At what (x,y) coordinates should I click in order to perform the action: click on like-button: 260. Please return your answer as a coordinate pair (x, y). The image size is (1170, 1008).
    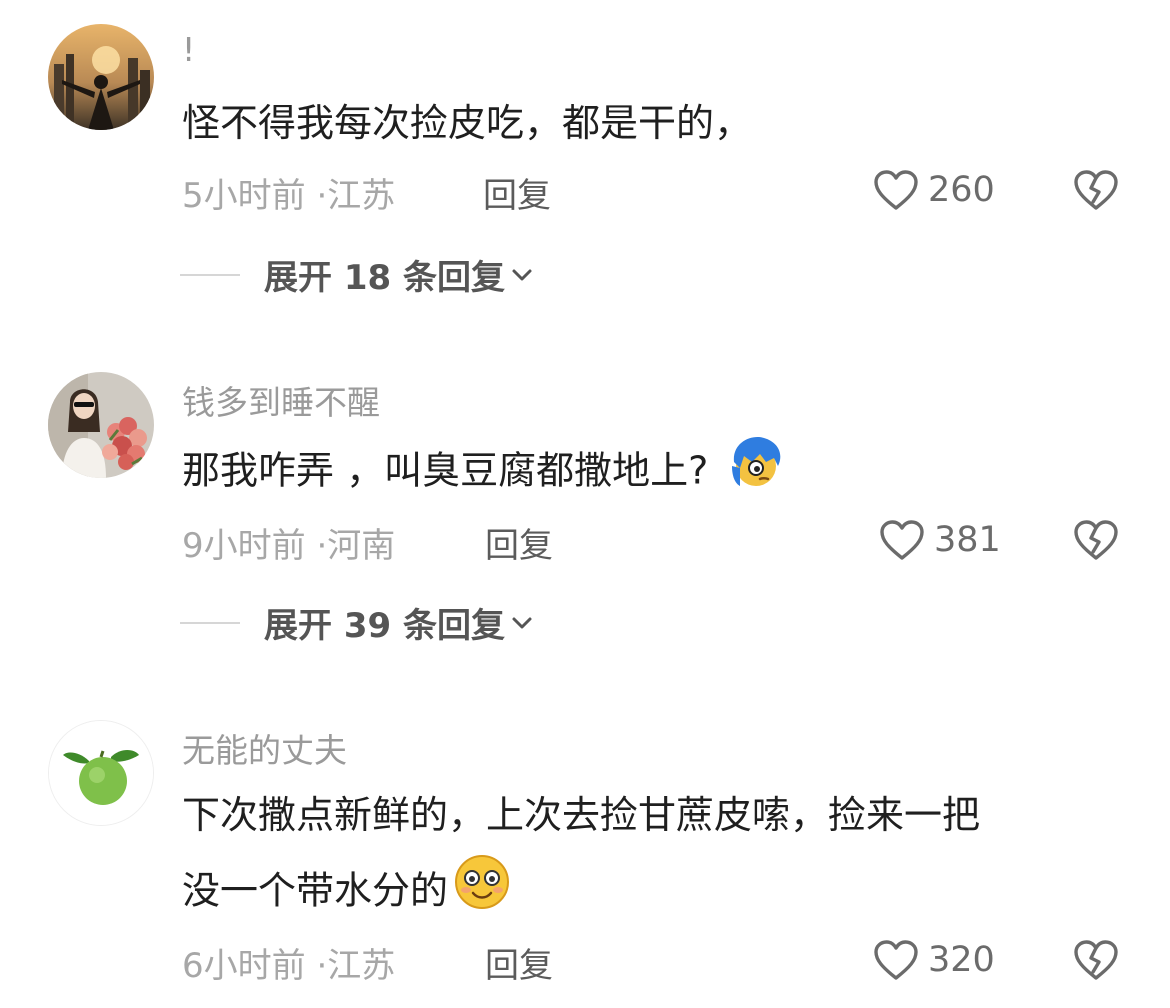
    Looking at the image, I should click on (933, 190).